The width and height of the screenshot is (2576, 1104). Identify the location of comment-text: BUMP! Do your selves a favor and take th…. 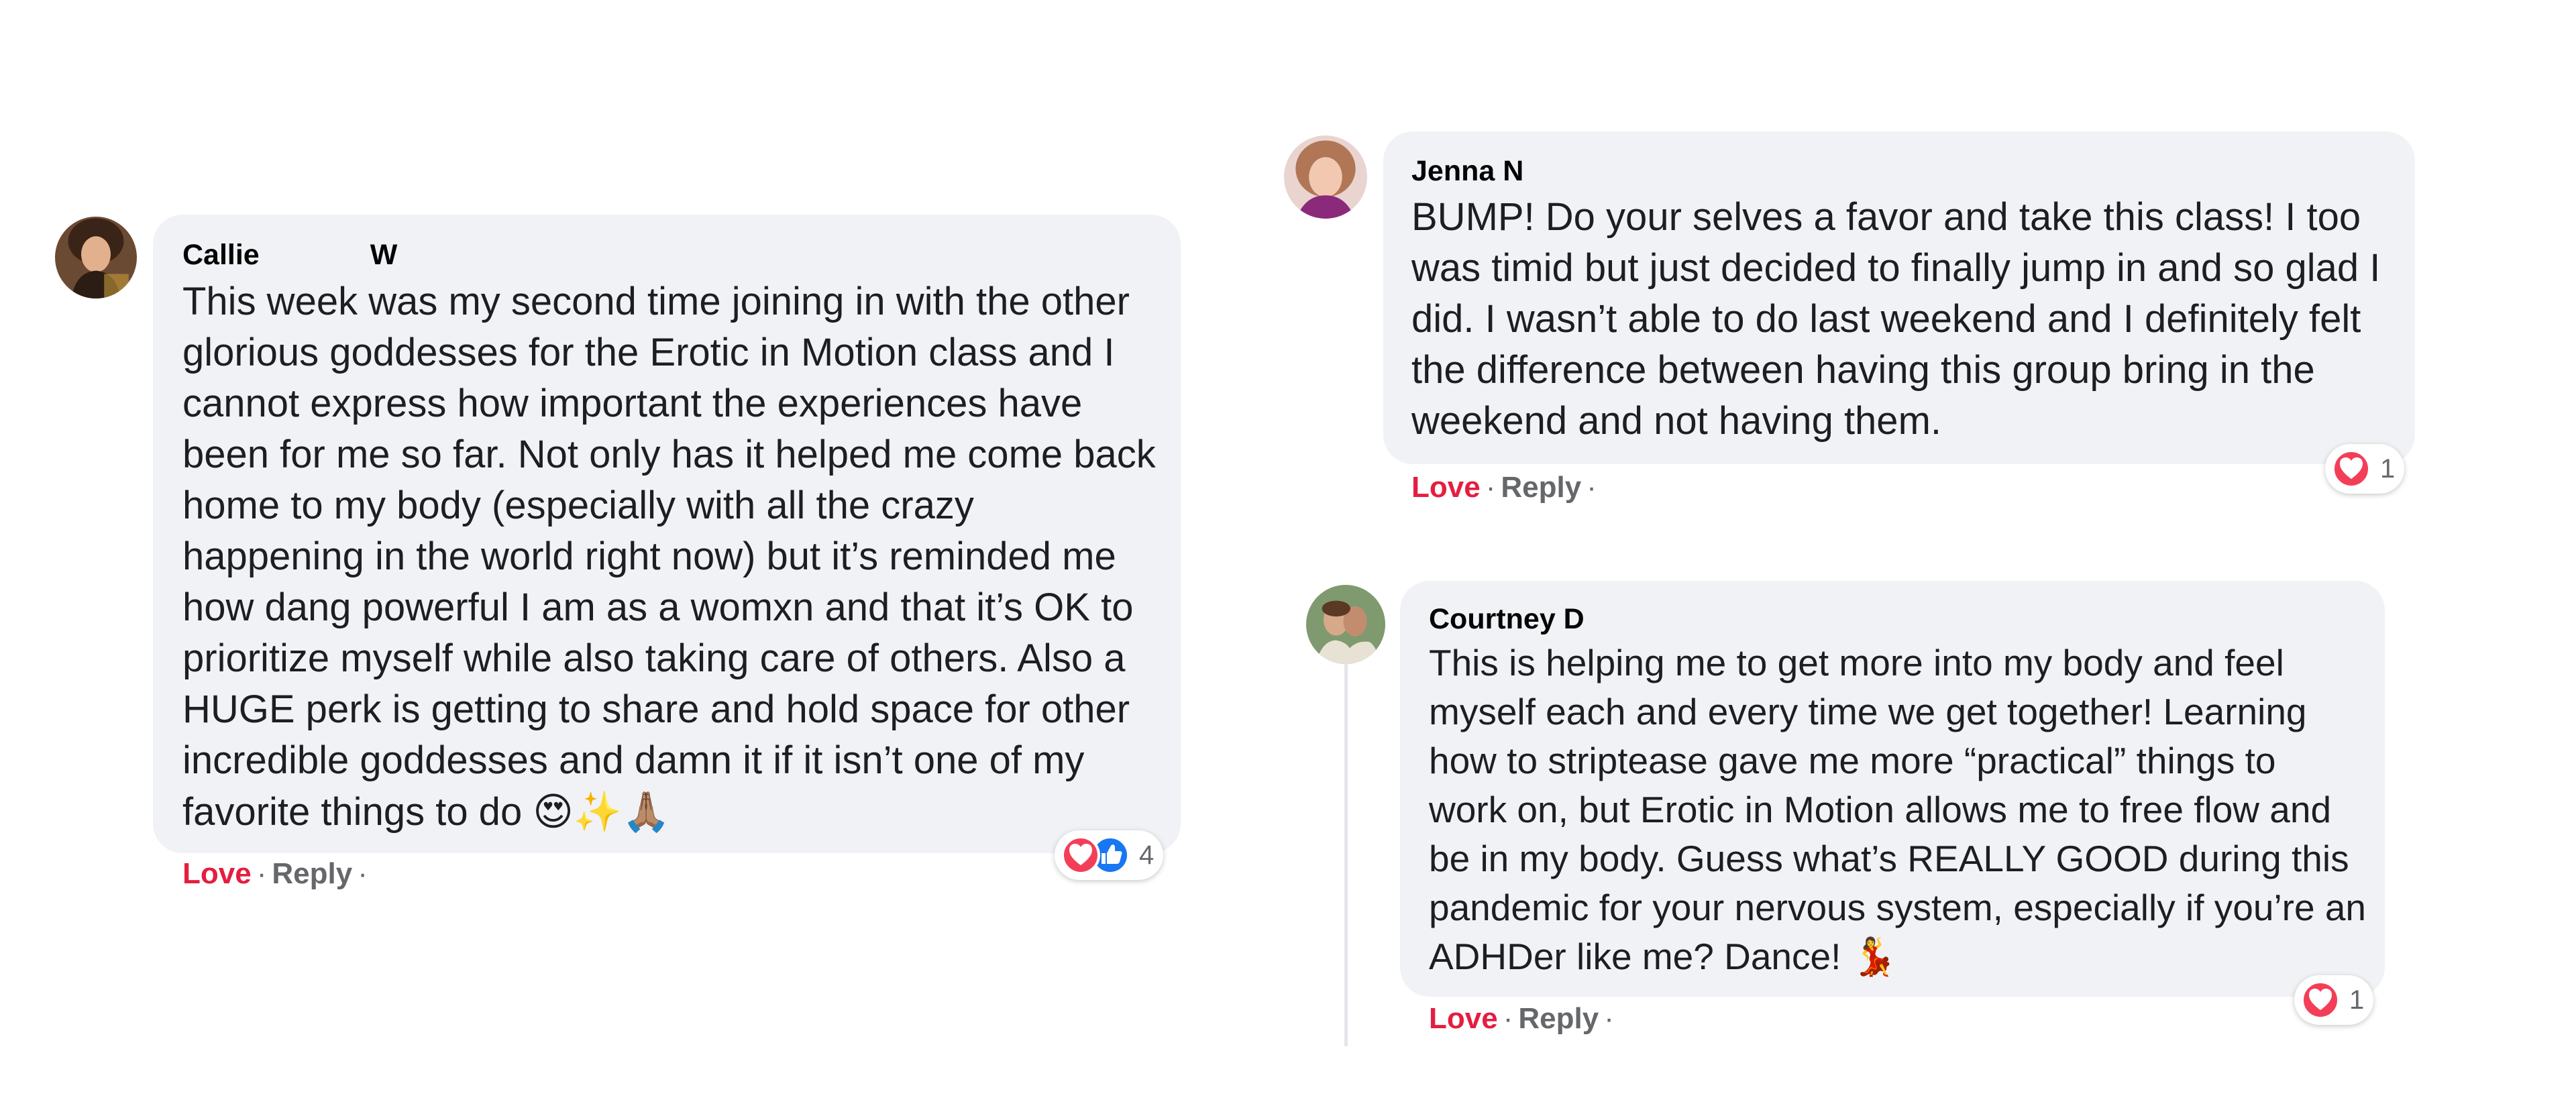
(1895, 319).